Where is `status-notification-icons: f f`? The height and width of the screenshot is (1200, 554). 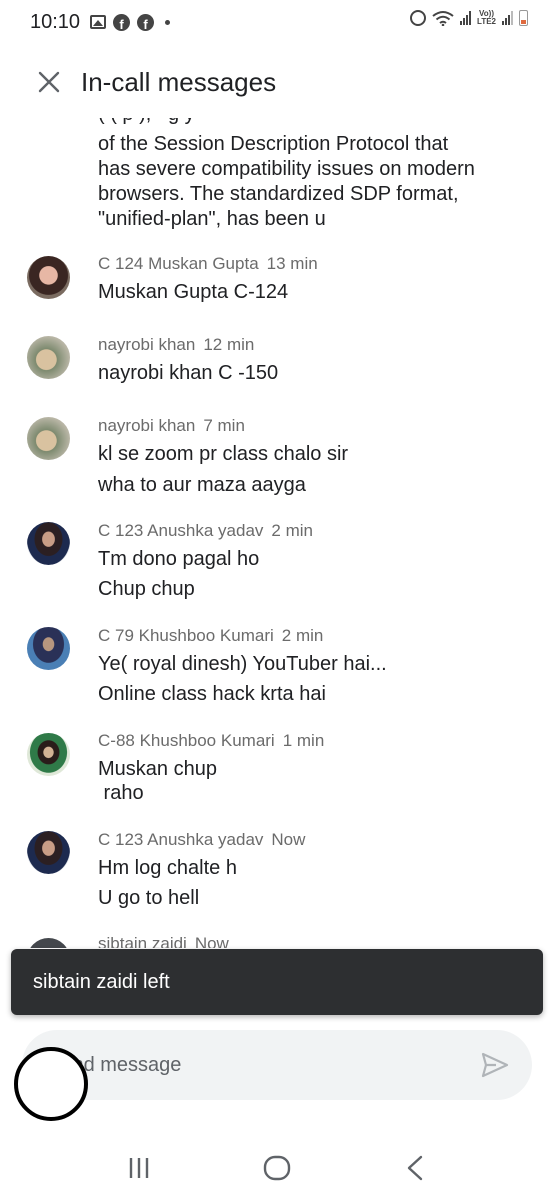
status-notification-icons: f f is located at coordinates (130, 22).